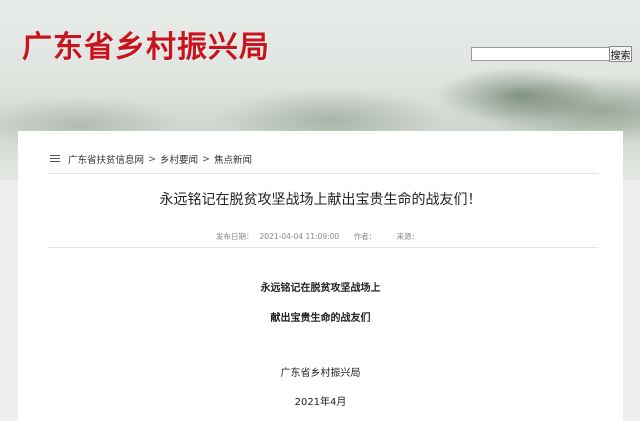 The width and height of the screenshot is (640, 421). Describe the element at coordinates (55, 159) in the screenshot. I see `menu-icon` at that location.